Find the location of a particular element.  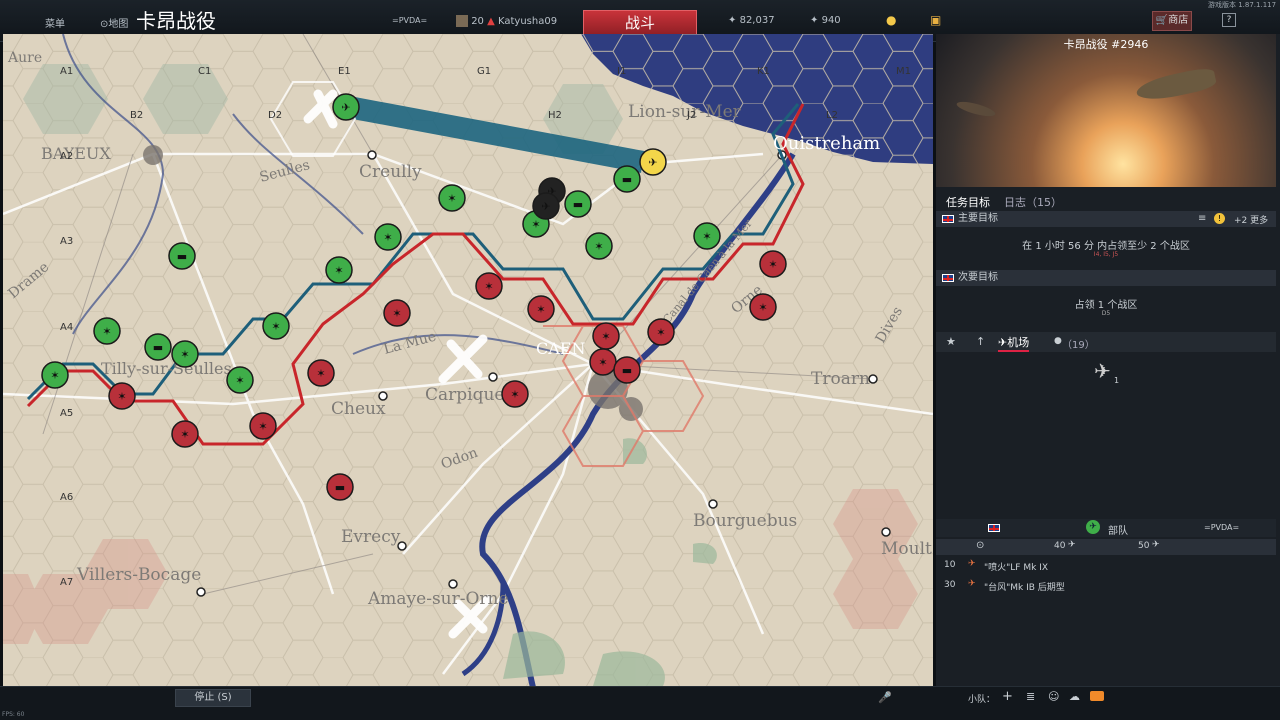

menu-button: 菜单 is located at coordinates (55, 22).